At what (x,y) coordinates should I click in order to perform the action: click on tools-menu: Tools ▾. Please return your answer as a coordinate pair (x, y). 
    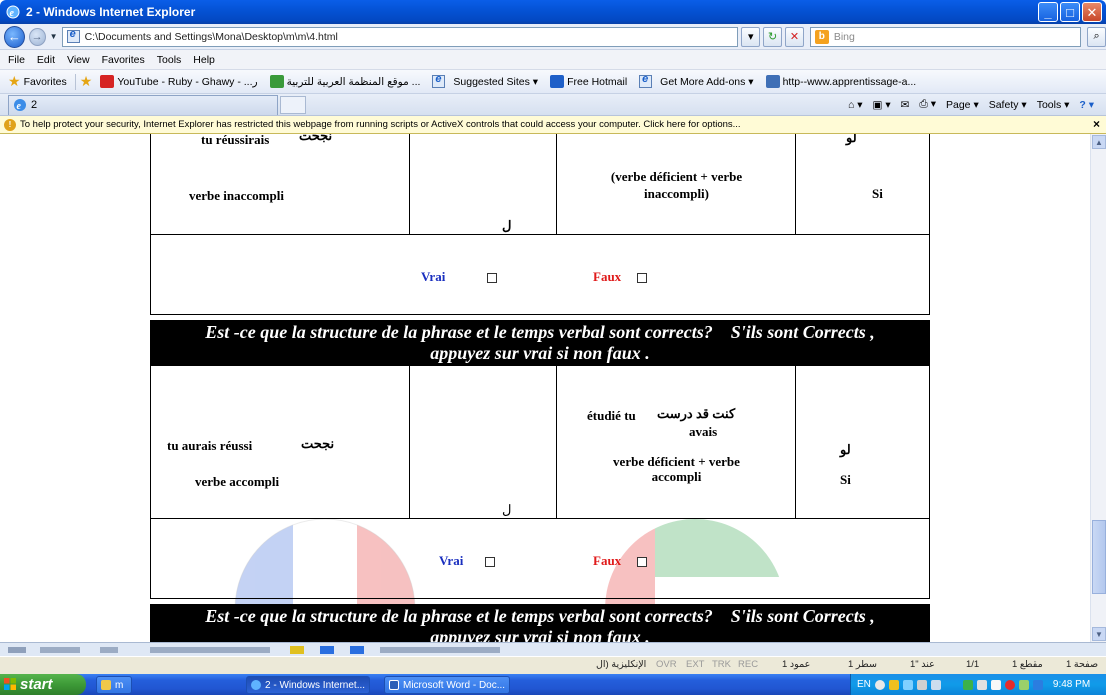
    Looking at the image, I should click on (1053, 105).